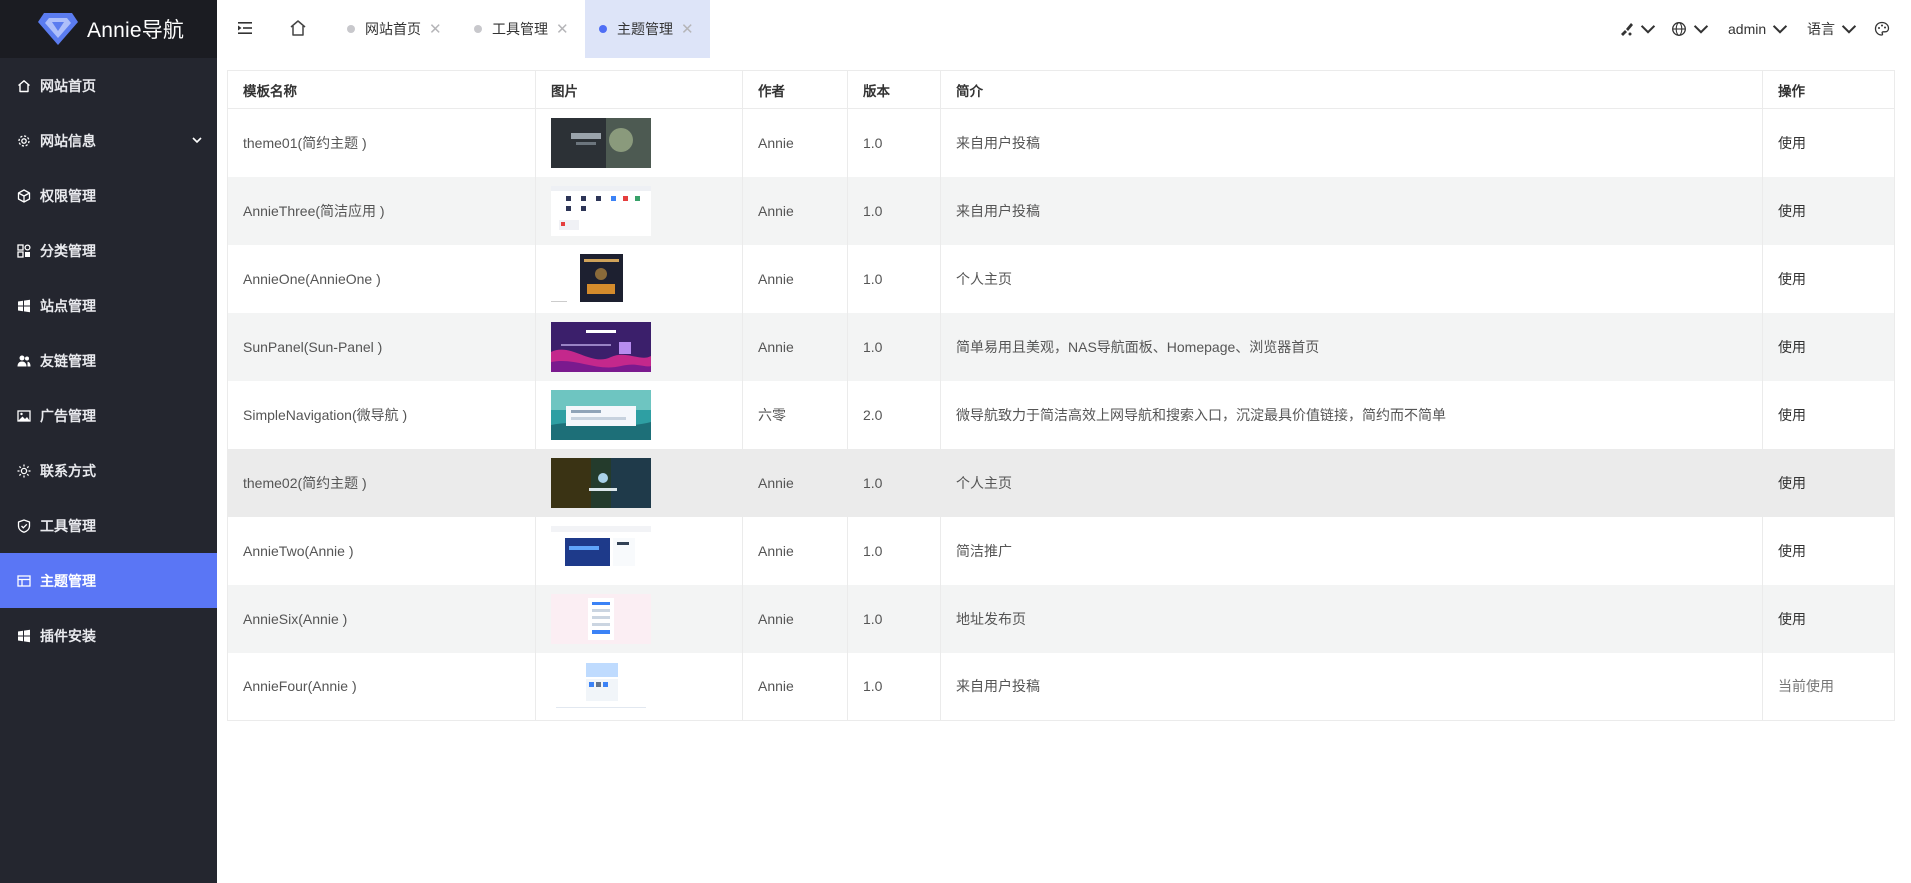 The height and width of the screenshot is (883, 1911). I want to click on tab-tools: 工具管理 ✕, so click(527, 29).